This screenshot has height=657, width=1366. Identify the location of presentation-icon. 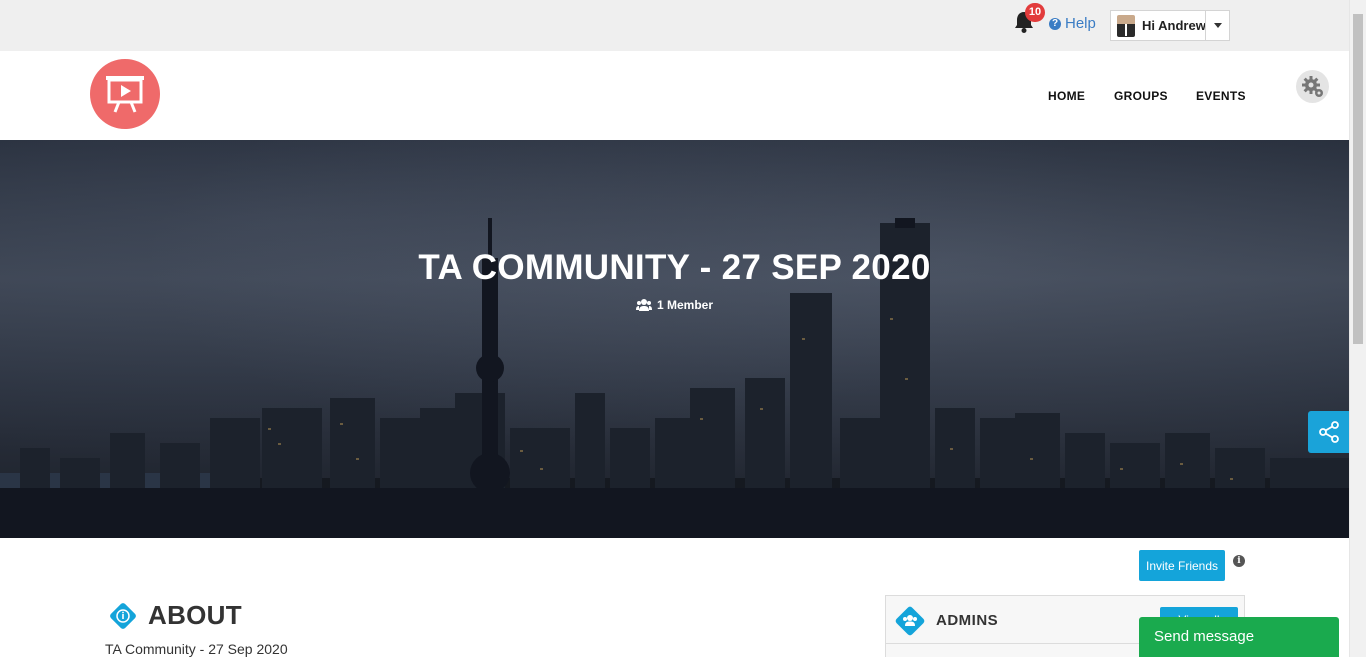
(125, 94).